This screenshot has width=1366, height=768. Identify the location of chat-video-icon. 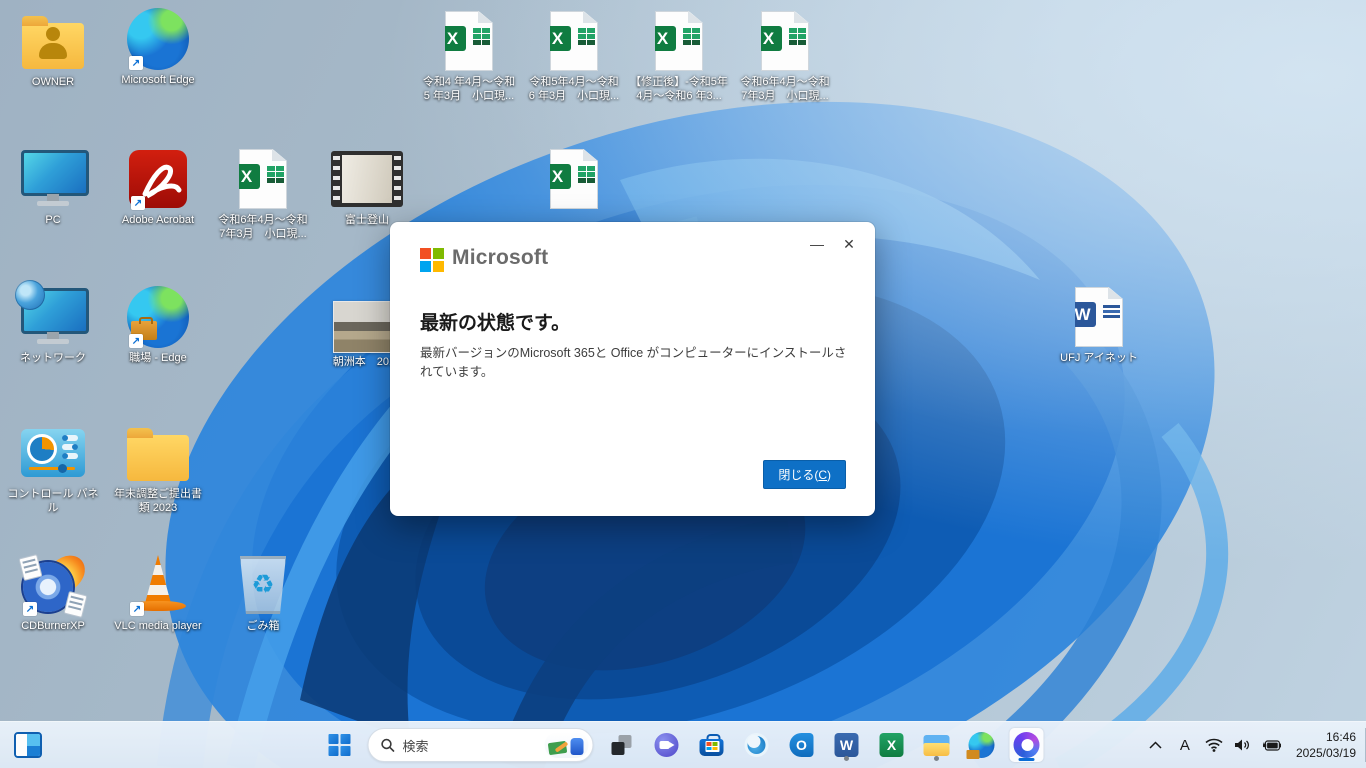
(666, 745).